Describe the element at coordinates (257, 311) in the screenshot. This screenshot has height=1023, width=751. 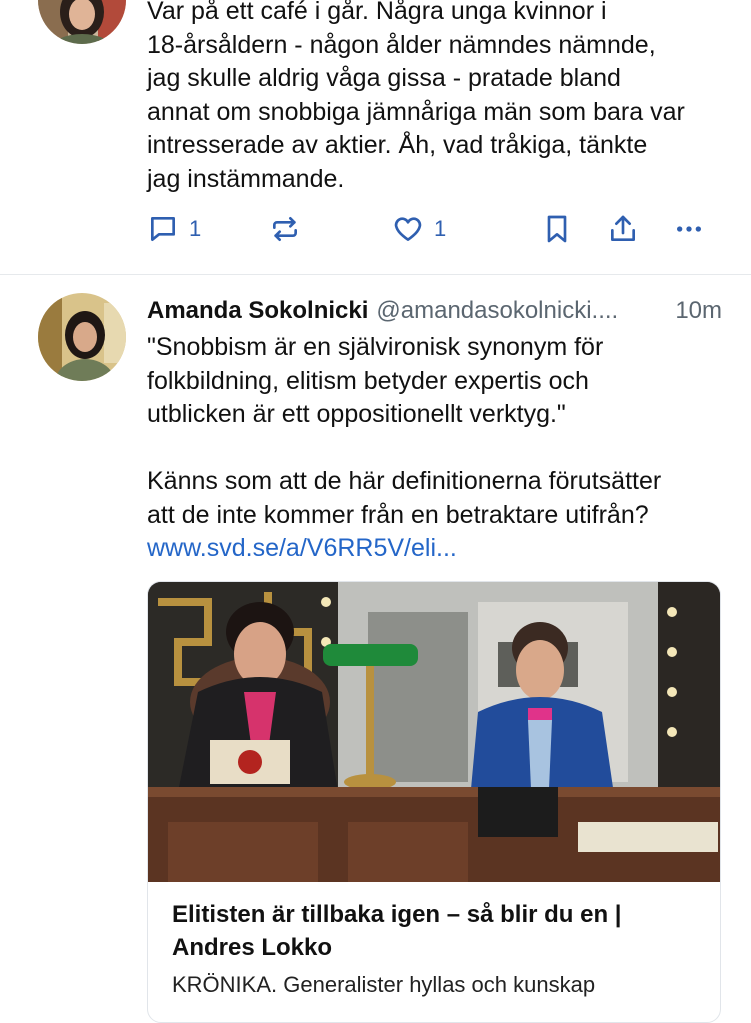
I see `author-name: Amanda Sokolnicki` at that location.